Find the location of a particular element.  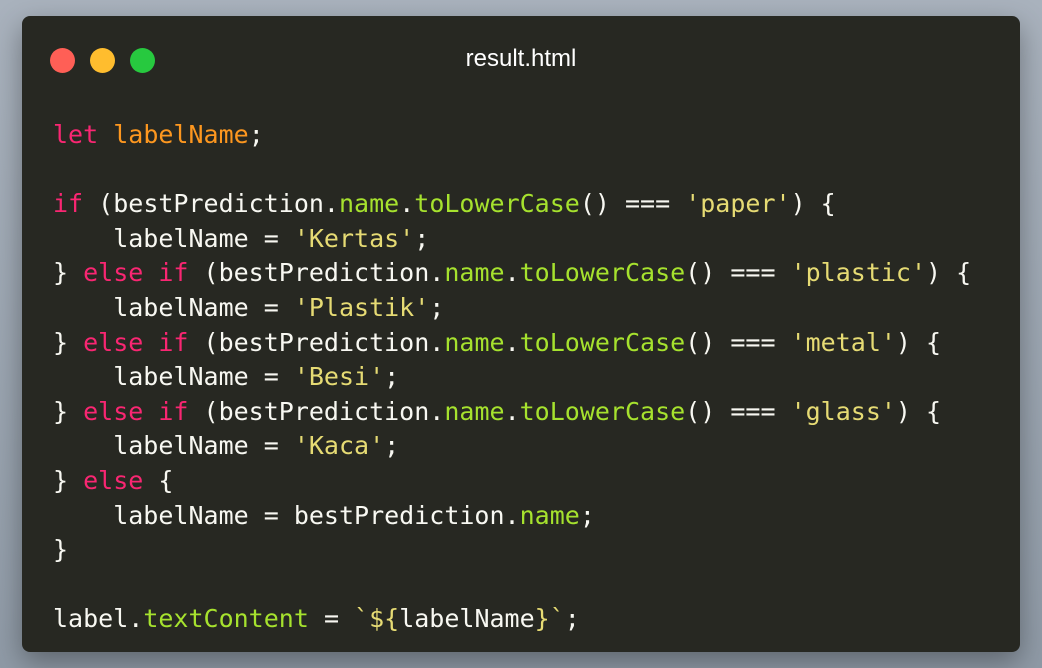

code-token-plain: label. is located at coordinates (98, 619).